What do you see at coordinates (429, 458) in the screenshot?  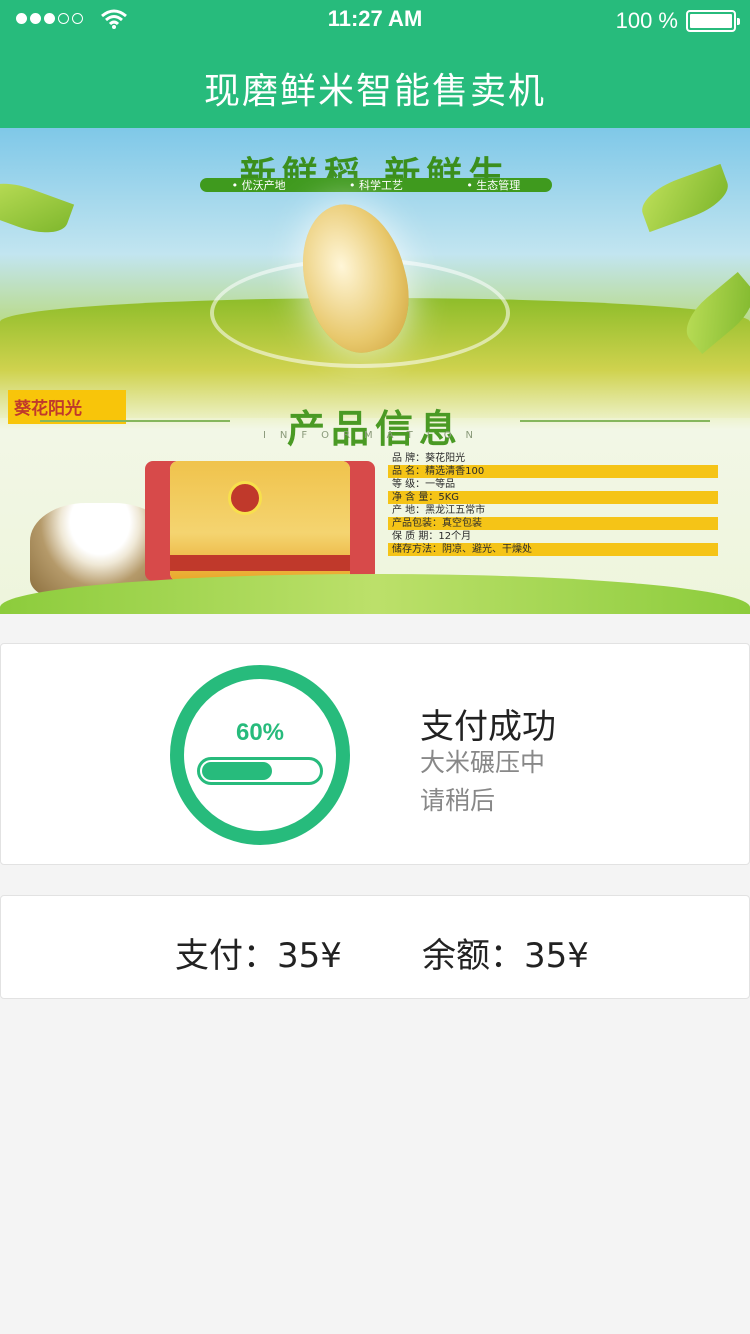 I see `spec-row: 品 牌：葵花阳光` at bounding box center [429, 458].